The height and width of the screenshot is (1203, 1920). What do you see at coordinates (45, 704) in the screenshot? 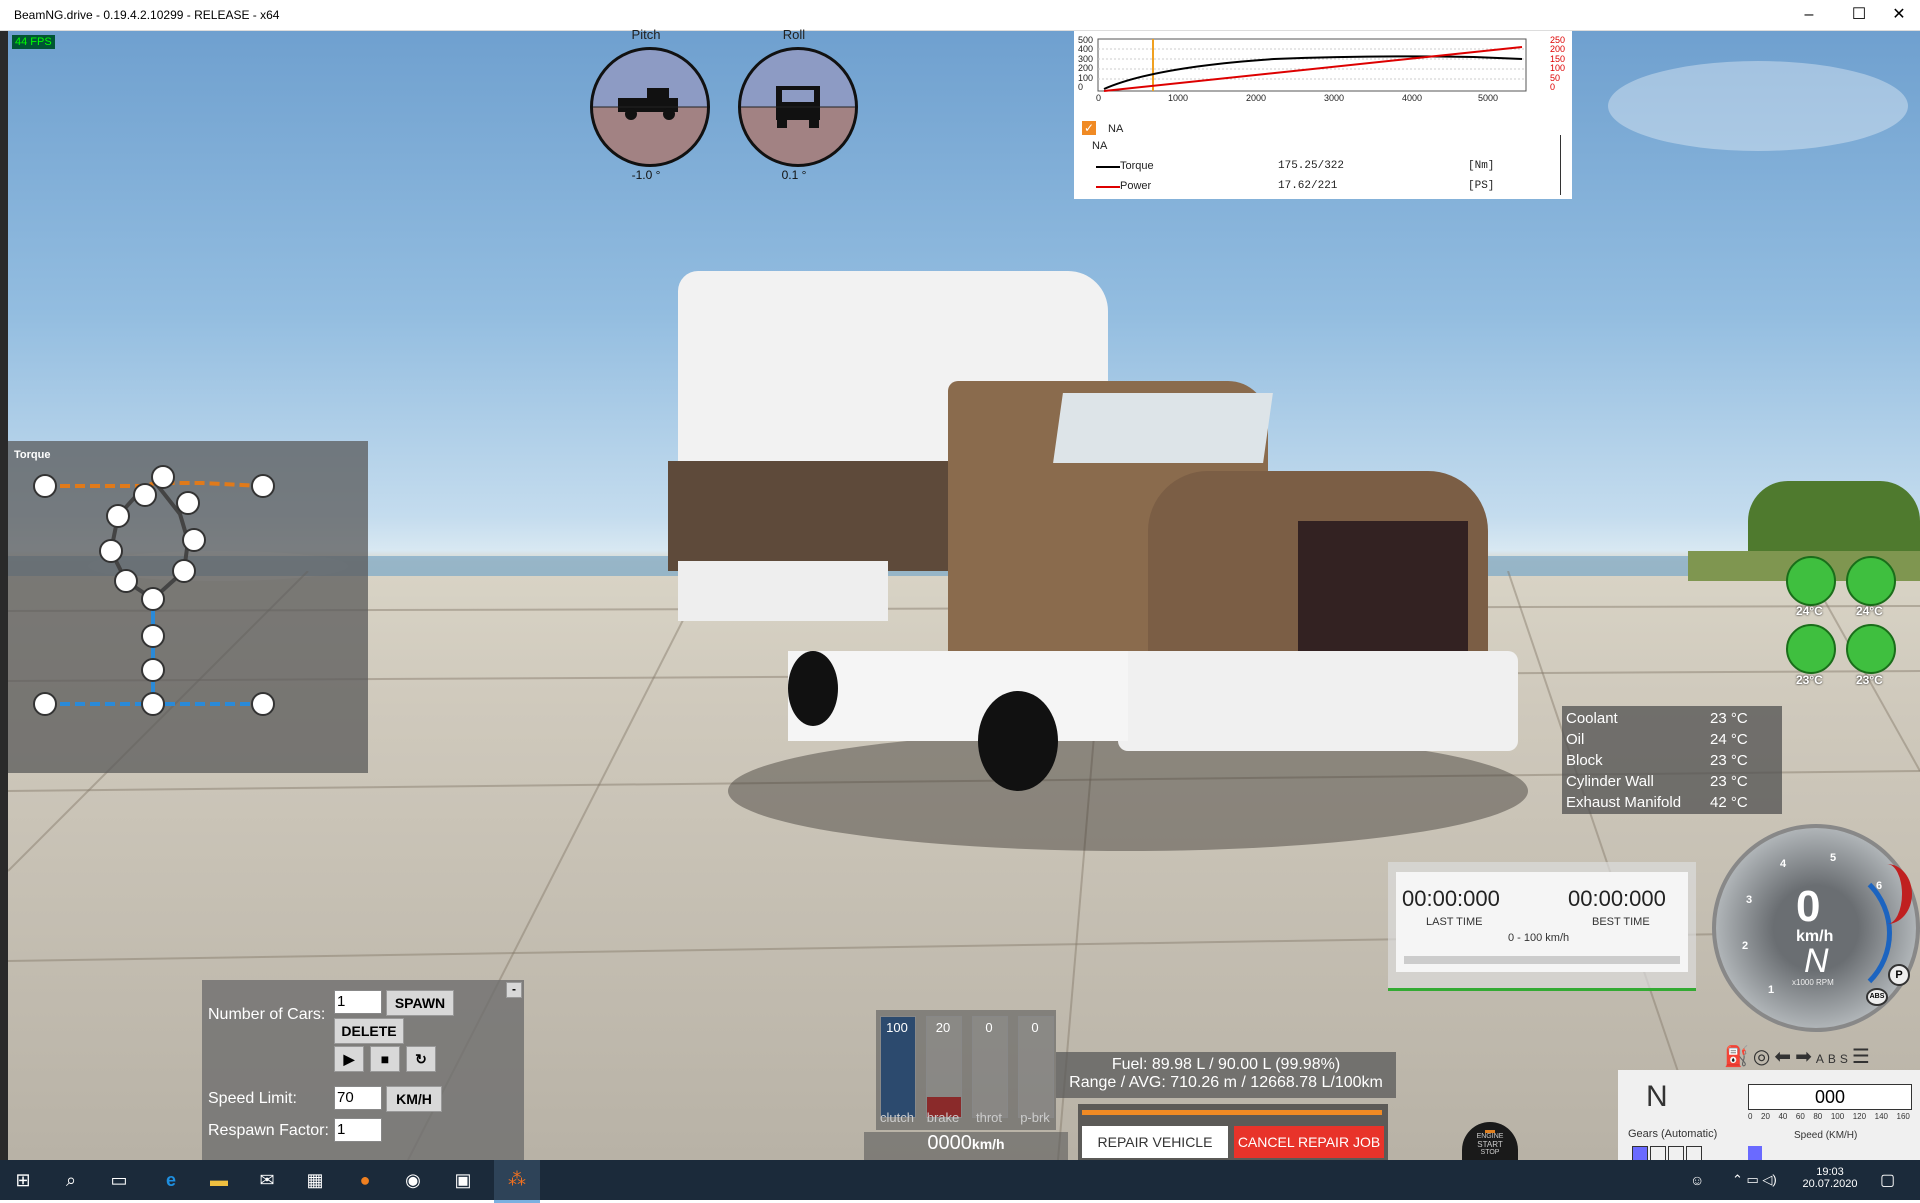
I see `wheel-rl-icon` at bounding box center [45, 704].